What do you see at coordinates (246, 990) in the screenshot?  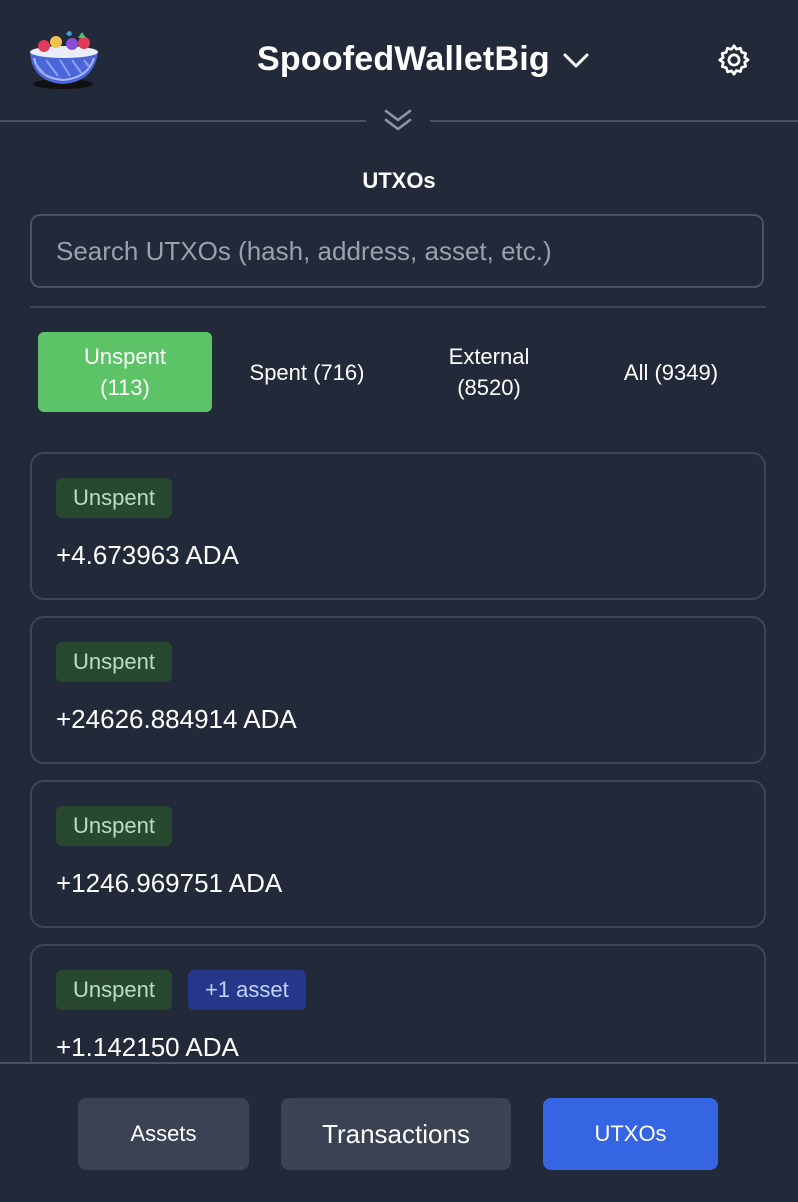 I see `asset-count-badge: +1 asset` at bounding box center [246, 990].